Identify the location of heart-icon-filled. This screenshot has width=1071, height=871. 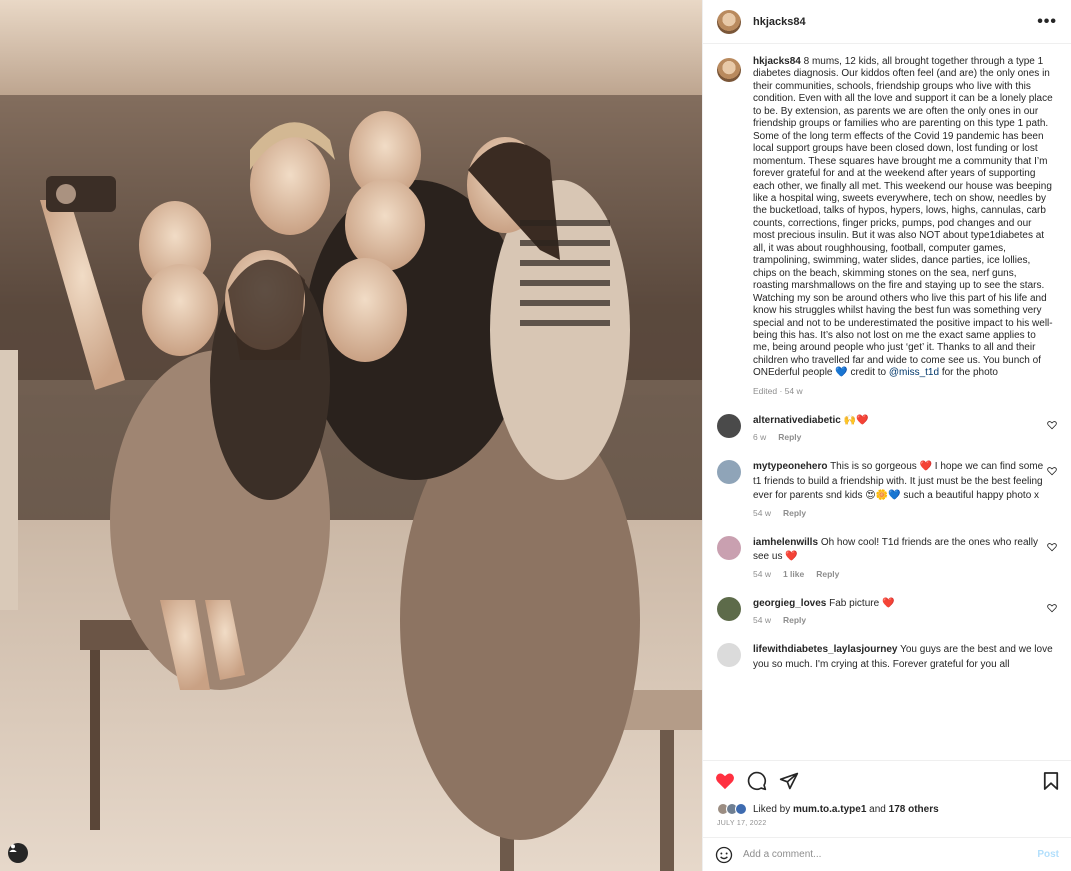
(725, 781).